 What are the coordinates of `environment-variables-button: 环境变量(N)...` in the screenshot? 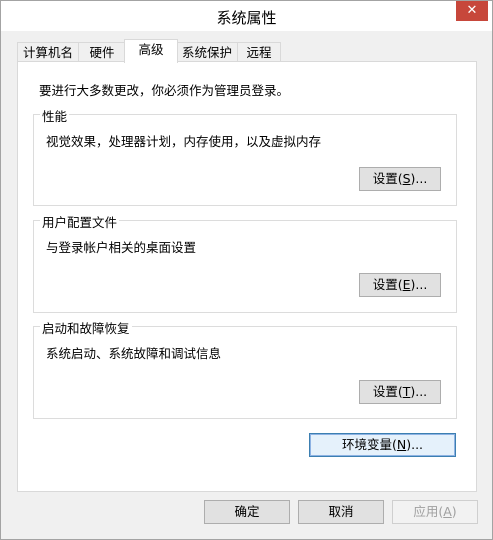 It's located at (382, 445).